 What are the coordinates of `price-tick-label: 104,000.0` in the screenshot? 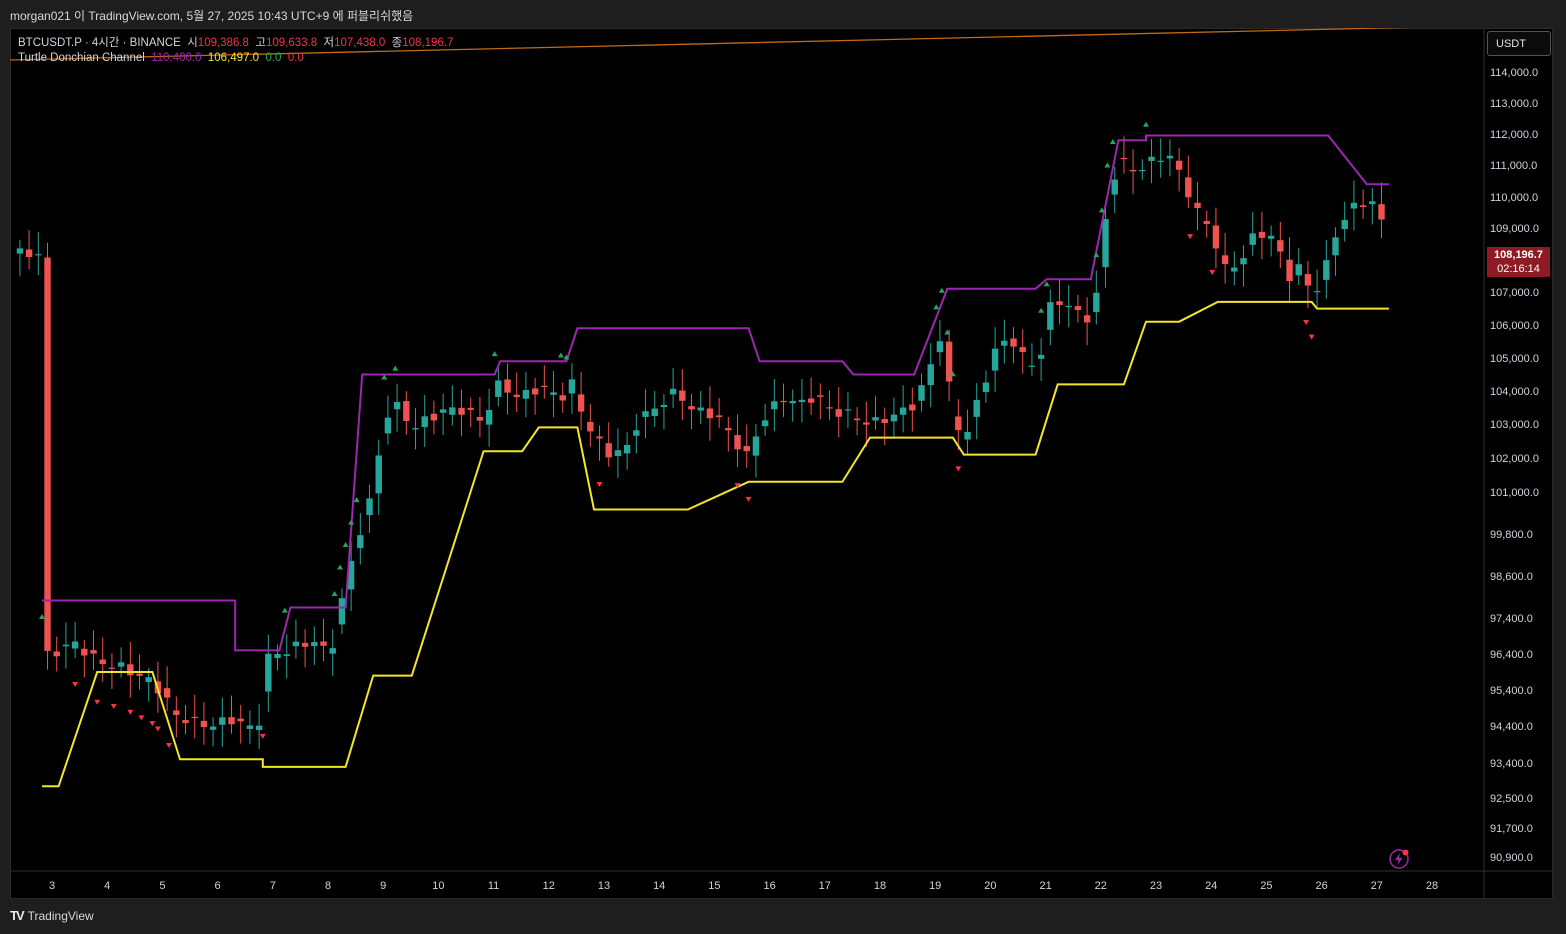 It's located at (1514, 392).